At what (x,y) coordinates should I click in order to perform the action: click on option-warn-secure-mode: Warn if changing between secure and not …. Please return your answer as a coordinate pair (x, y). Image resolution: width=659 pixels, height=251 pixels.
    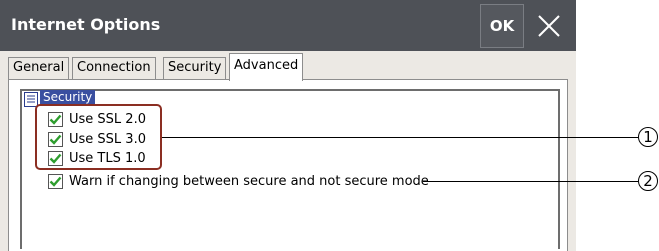
    Looking at the image, I should click on (238, 181).